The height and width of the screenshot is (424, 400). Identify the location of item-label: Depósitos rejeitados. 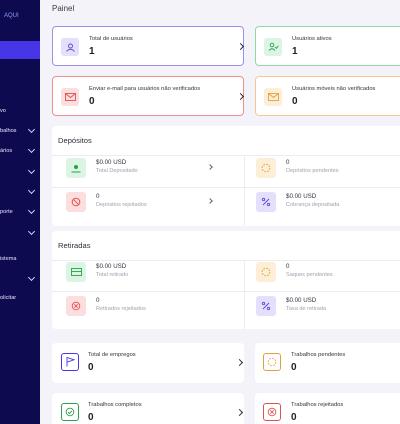
(121, 205).